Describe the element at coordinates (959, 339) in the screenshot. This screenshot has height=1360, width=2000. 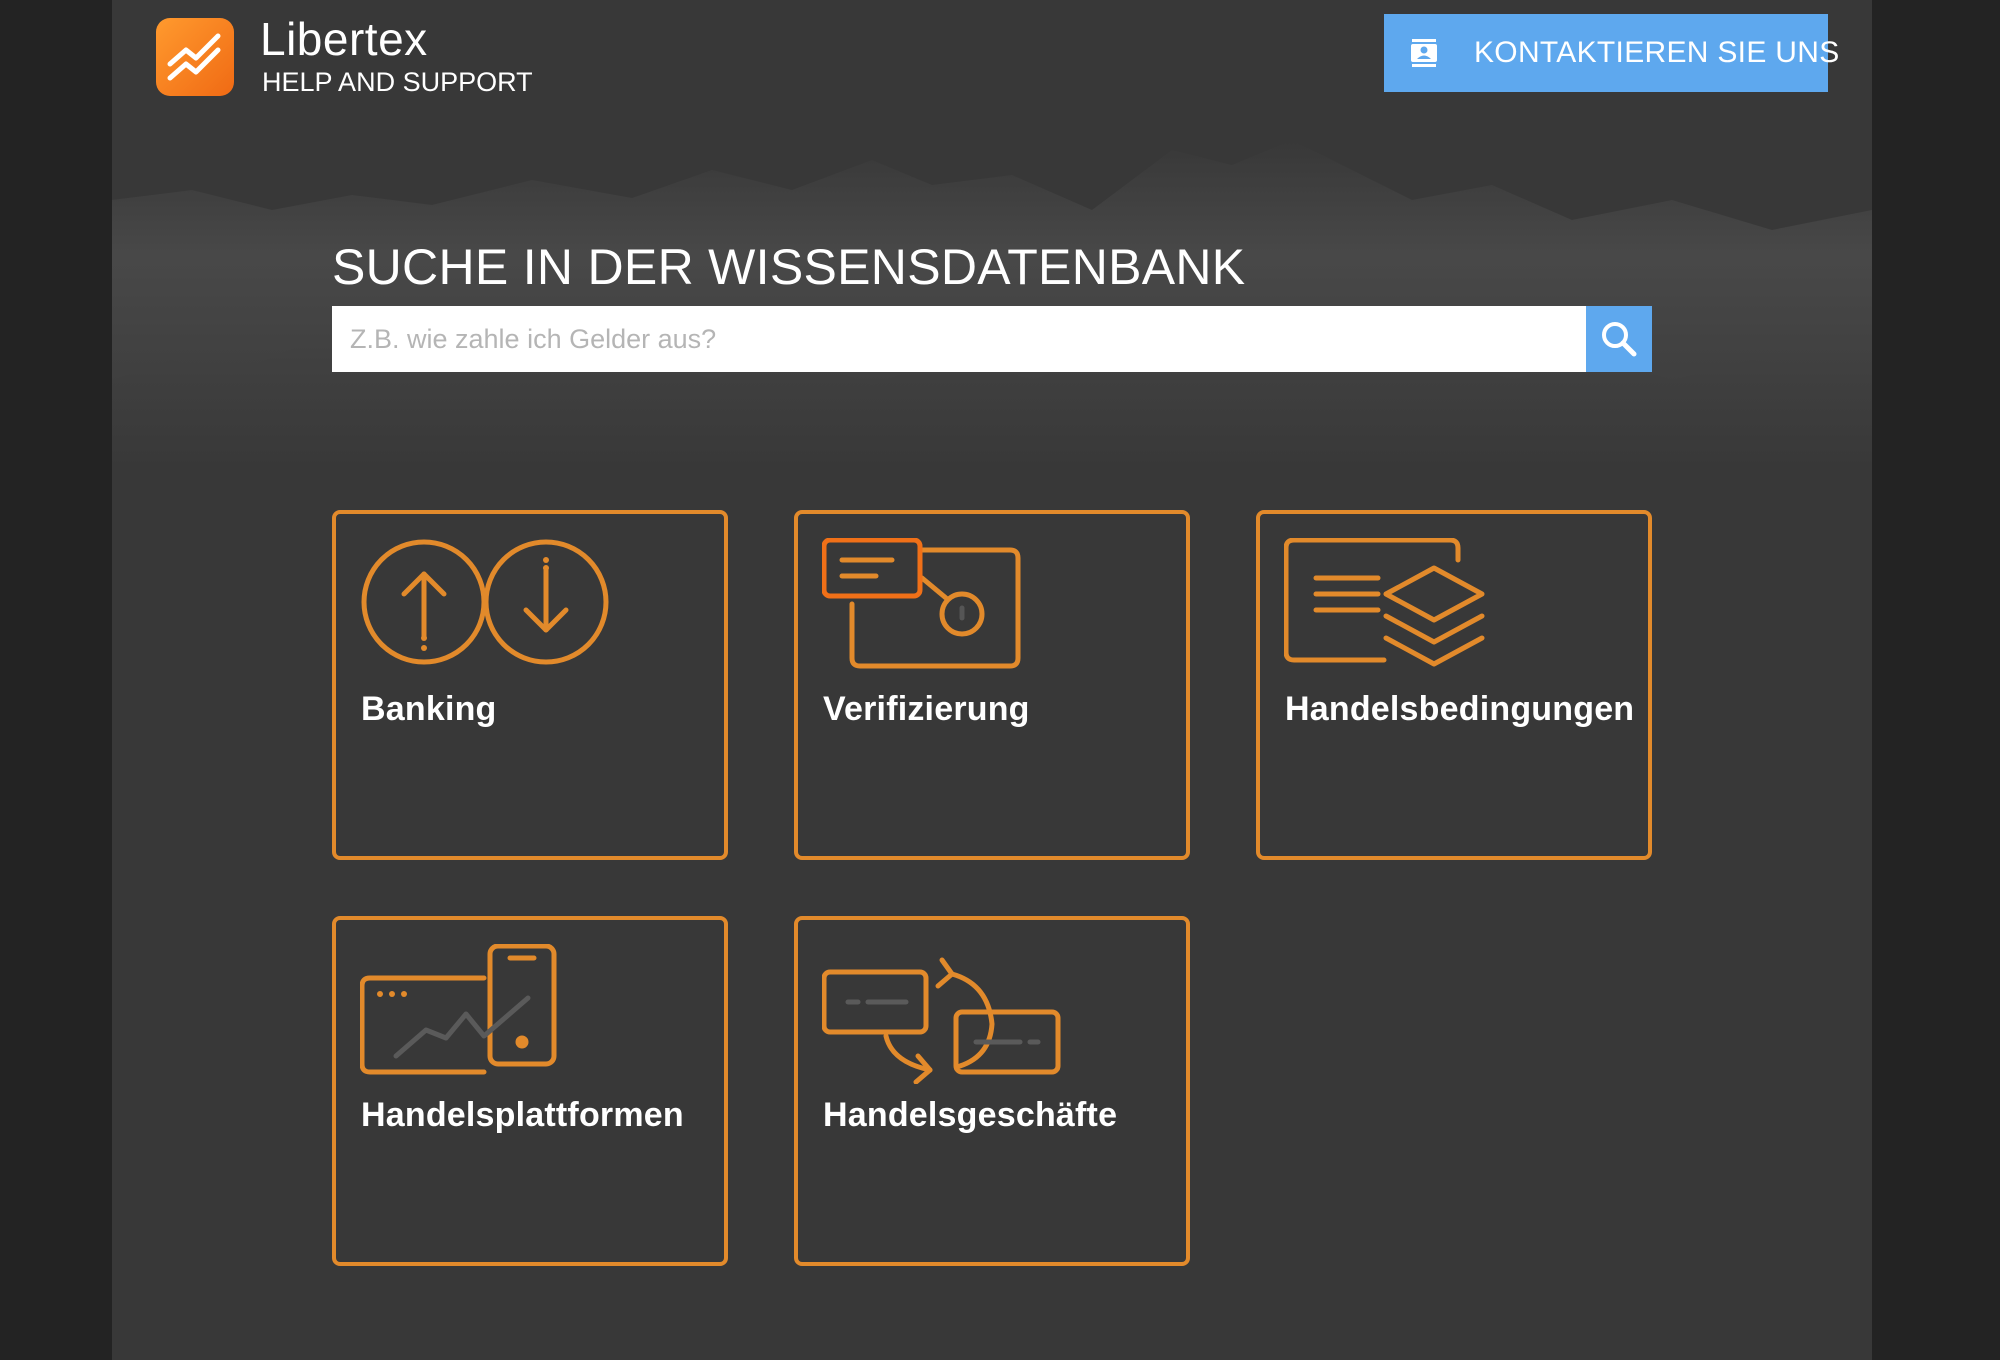
I see `search-input` at that location.